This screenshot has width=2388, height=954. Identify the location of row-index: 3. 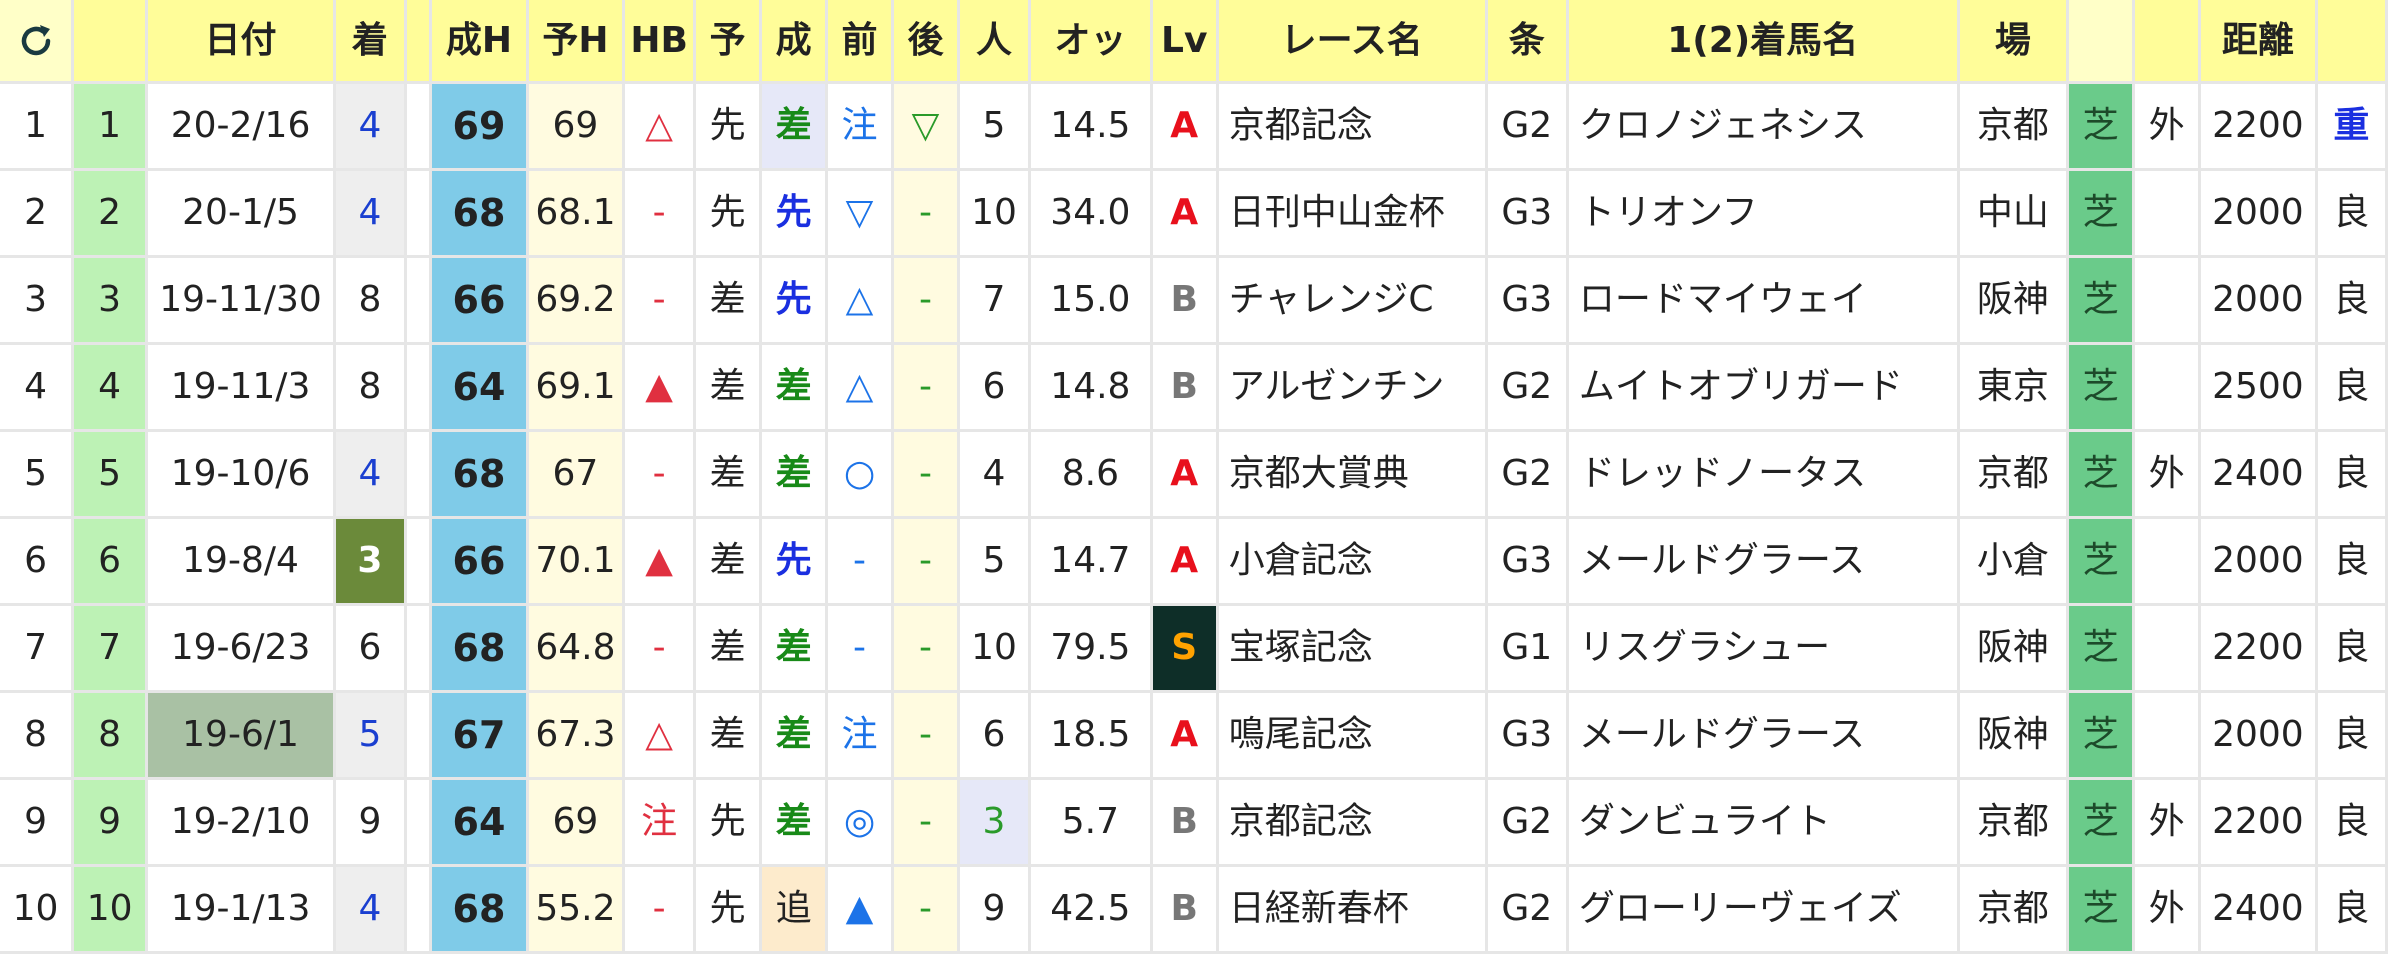
(111, 301).